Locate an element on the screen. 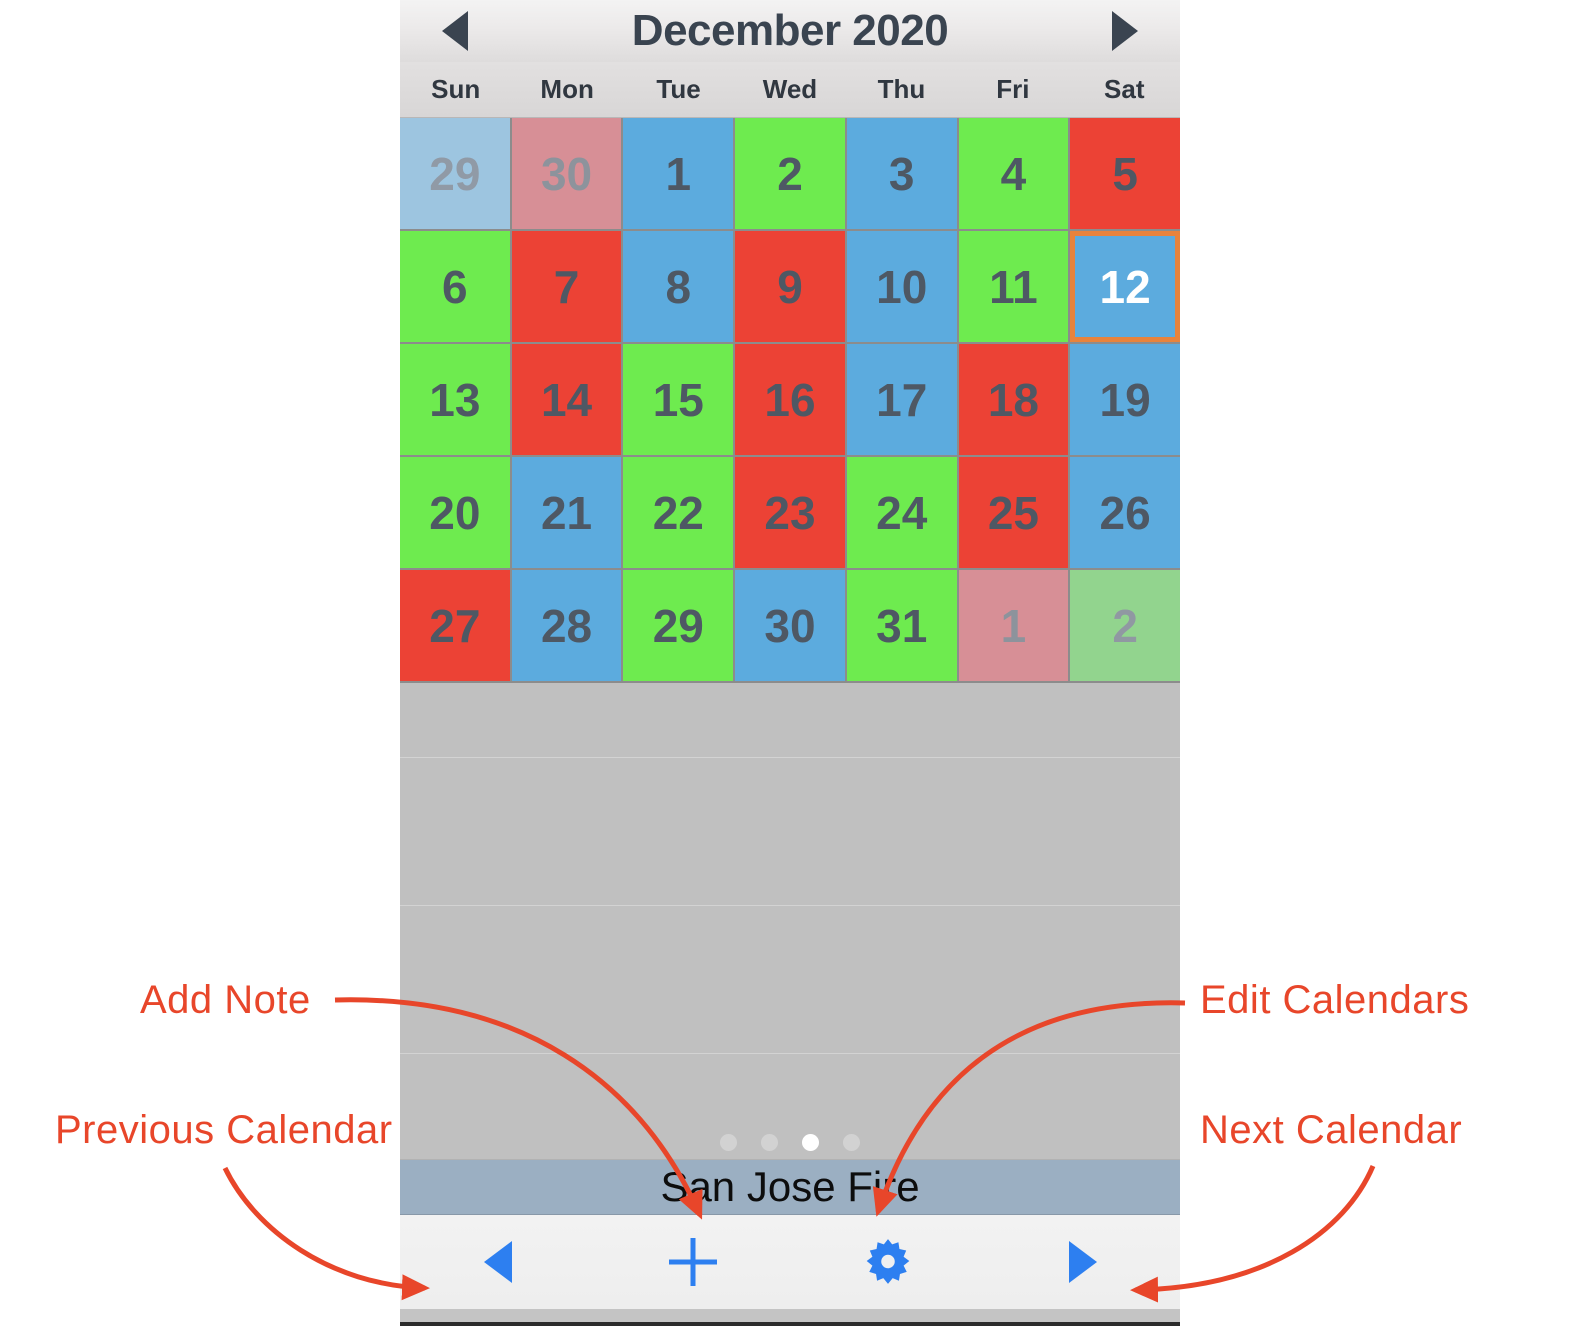 This screenshot has height=1332, width=1572. calendar-day-cell: 26 is located at coordinates (1125, 512).